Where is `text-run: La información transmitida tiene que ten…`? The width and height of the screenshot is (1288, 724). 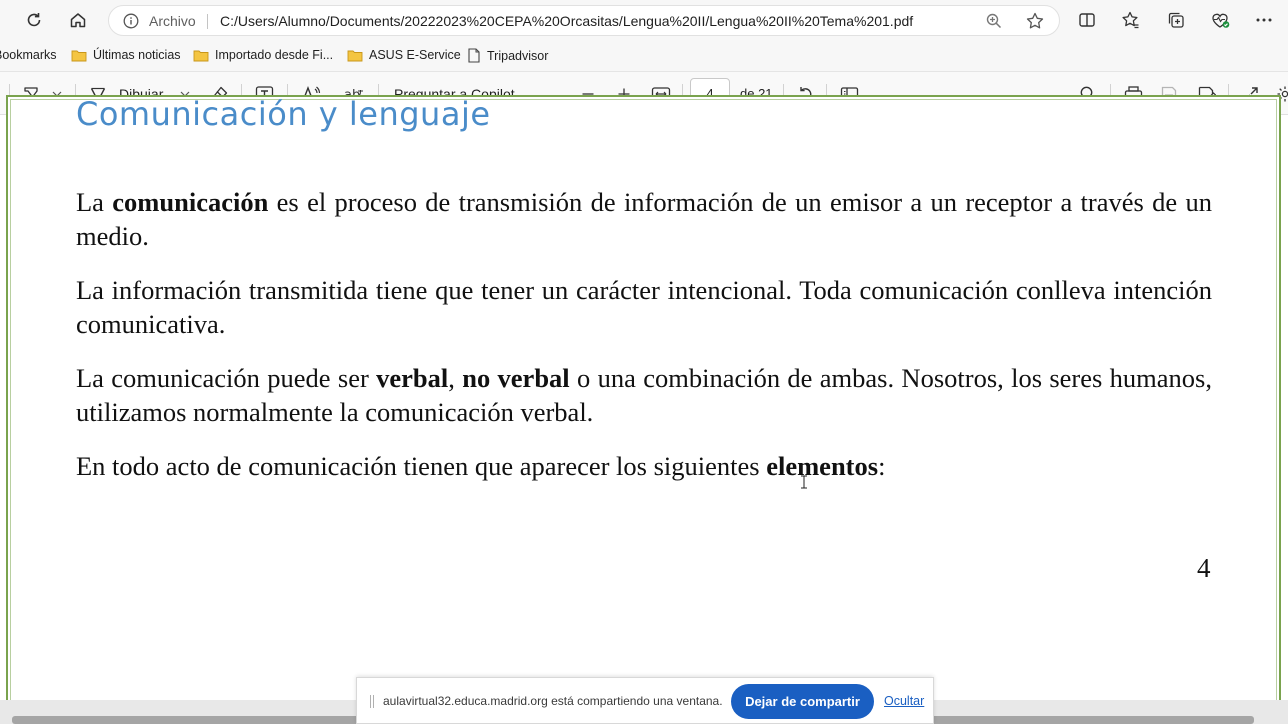
text-run: La información transmitida tiene que ten… is located at coordinates (644, 307).